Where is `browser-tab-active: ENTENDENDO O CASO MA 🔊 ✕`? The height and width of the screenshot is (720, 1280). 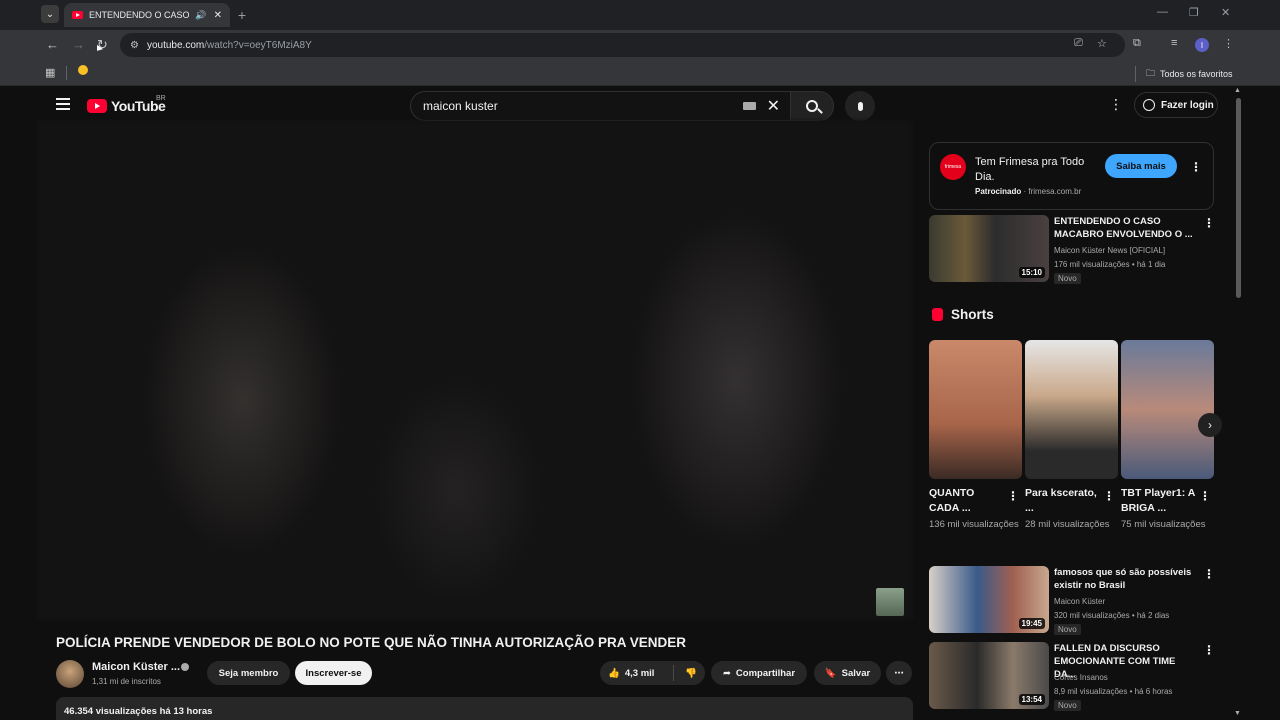
browser-tab-active: ENTENDENDO O CASO MA 🔊 ✕ is located at coordinates (147, 15).